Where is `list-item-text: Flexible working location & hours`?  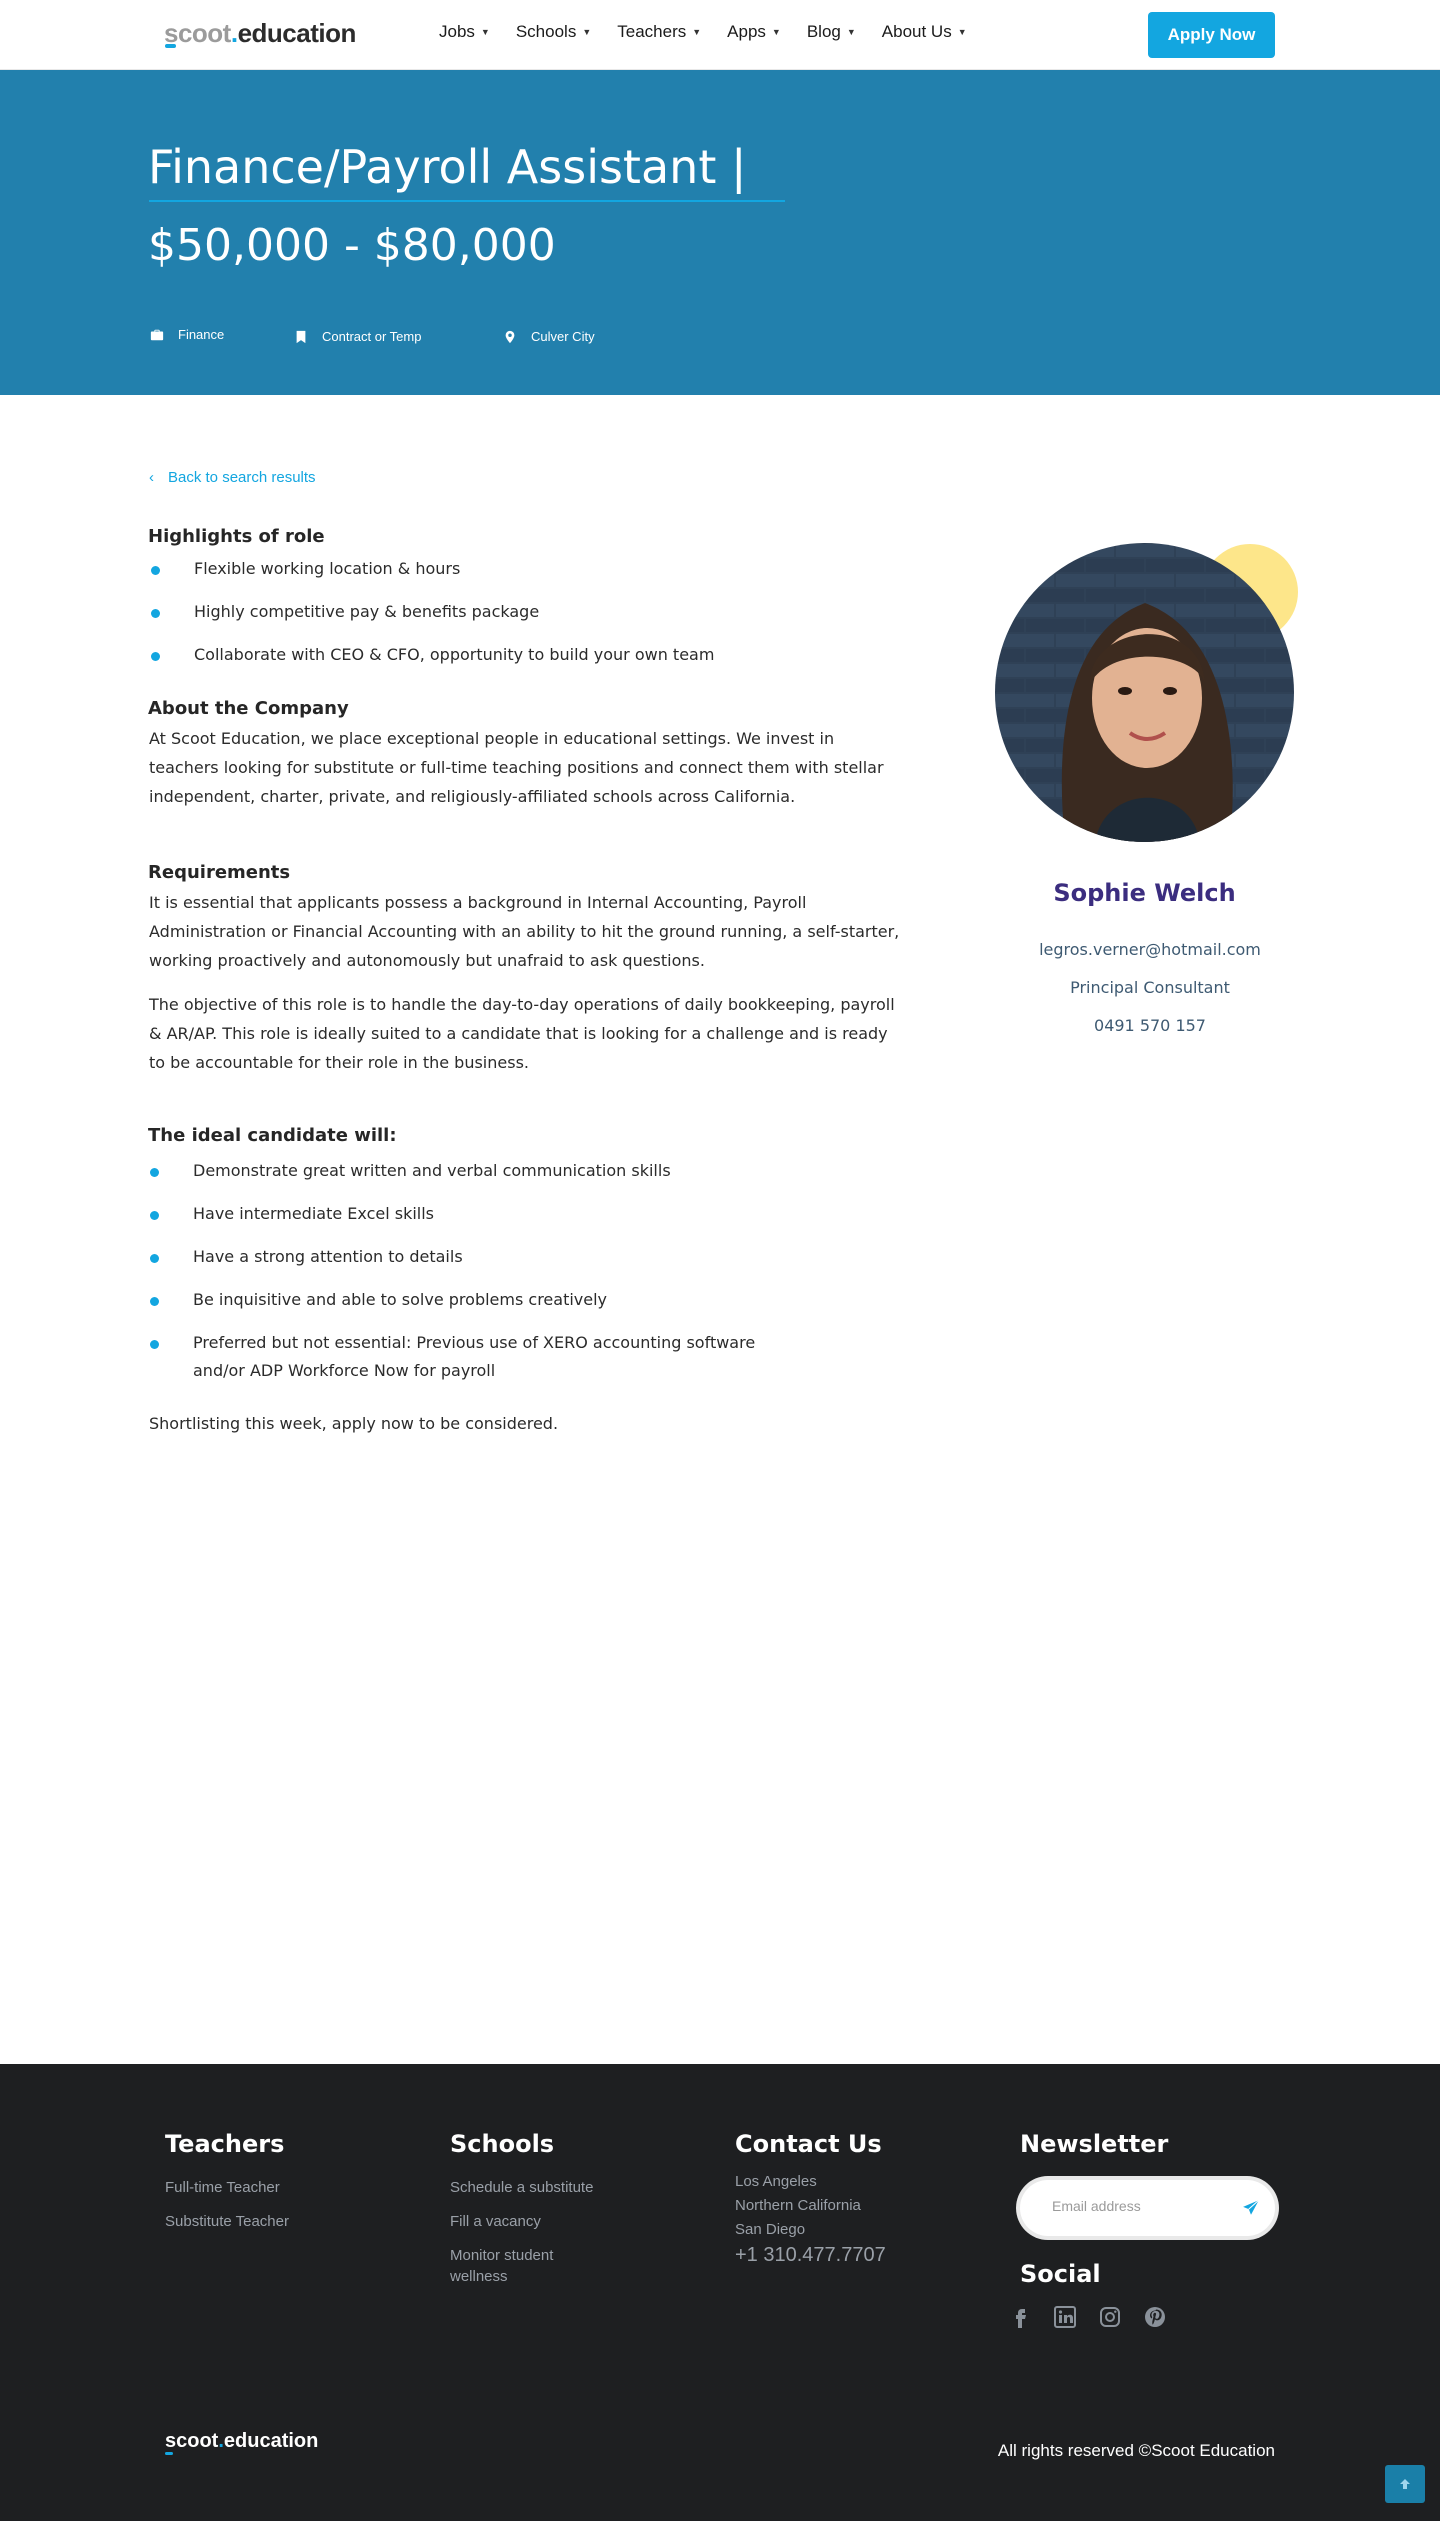
list-item-text: Flexible working location & hours is located at coordinates (327, 568).